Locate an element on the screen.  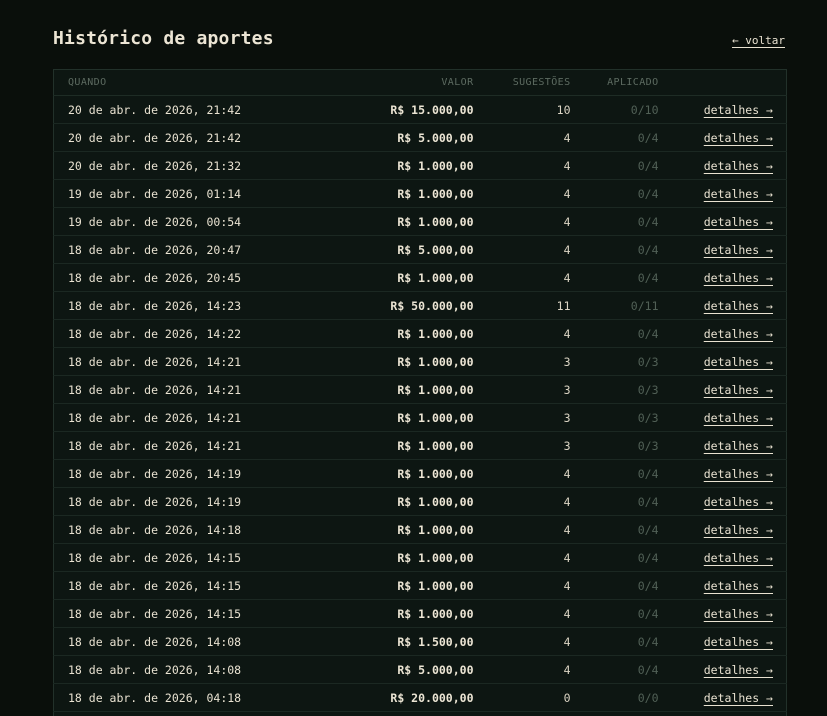
cell-sugestoes: 11 is located at coordinates (522, 305).